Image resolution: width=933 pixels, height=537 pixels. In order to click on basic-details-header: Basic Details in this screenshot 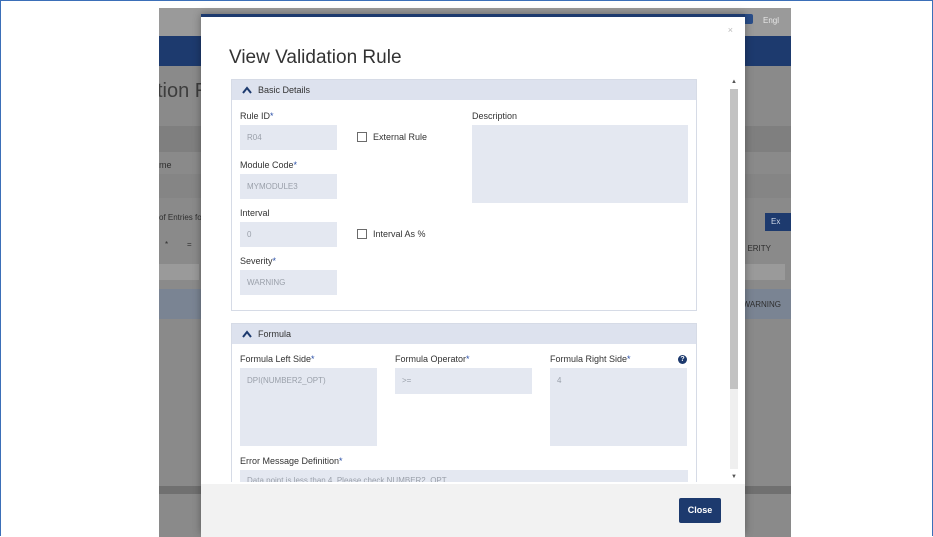, I will do `click(464, 90)`.